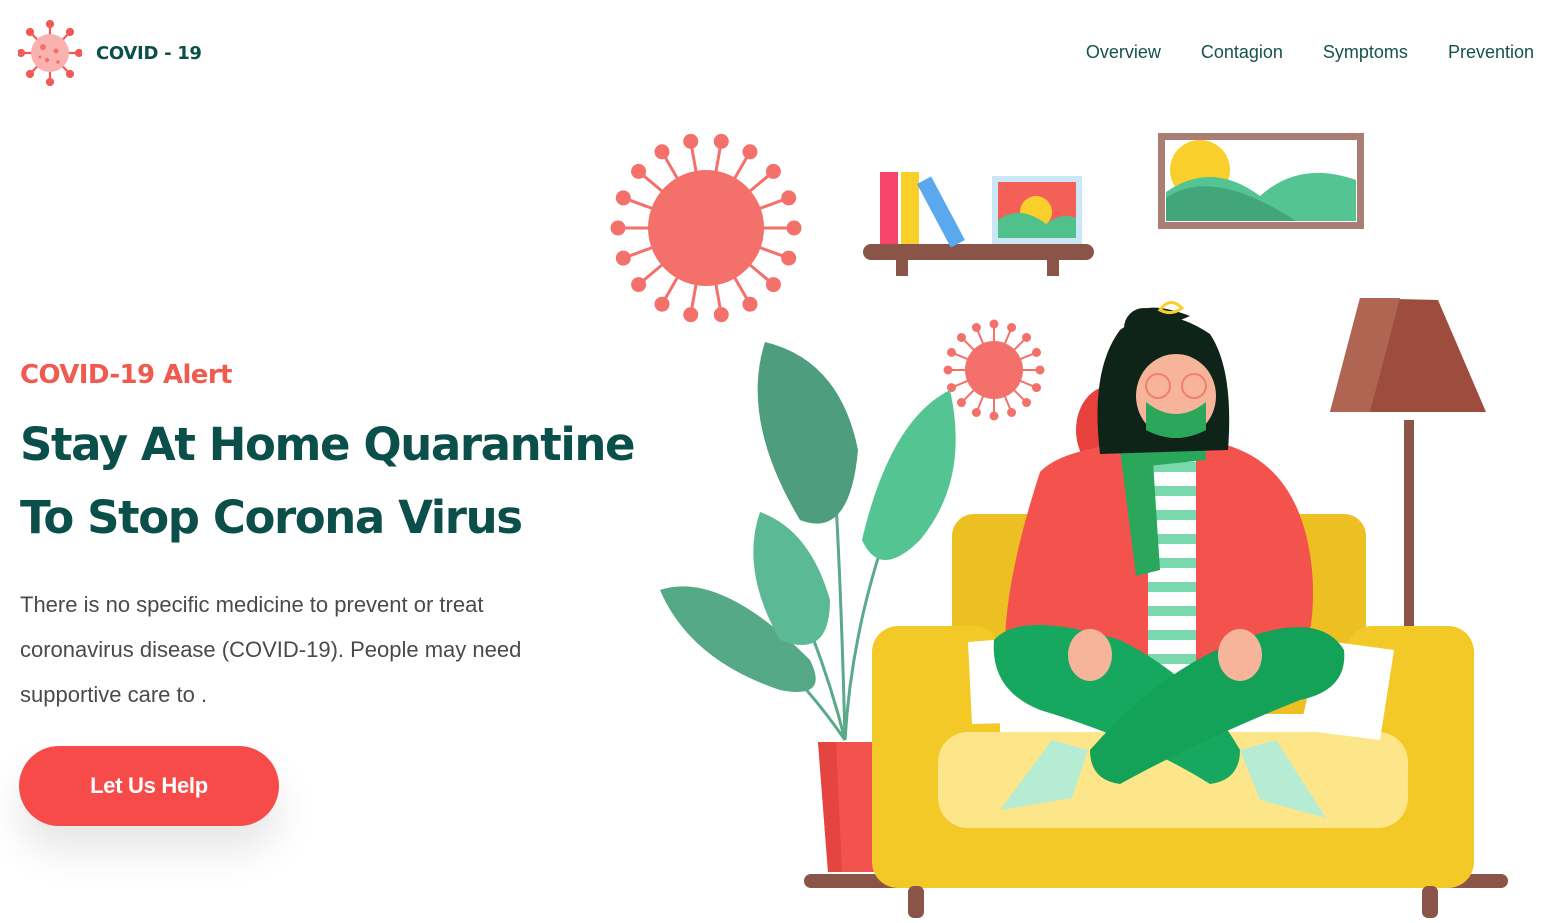  I want to click on headline-line-2: To Stop Corona Virus, so click(271, 517).